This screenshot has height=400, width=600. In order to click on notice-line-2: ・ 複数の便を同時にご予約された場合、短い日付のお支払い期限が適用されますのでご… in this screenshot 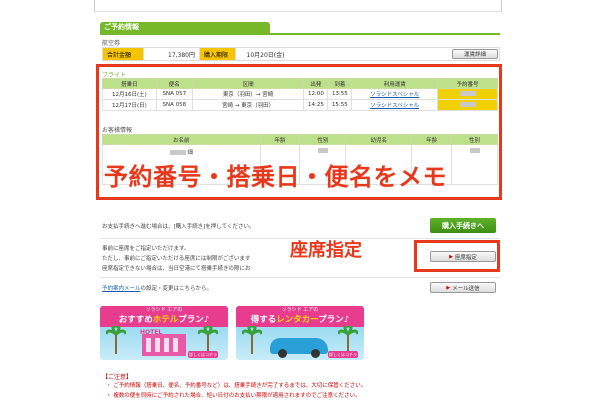, I will do `click(233, 396)`.